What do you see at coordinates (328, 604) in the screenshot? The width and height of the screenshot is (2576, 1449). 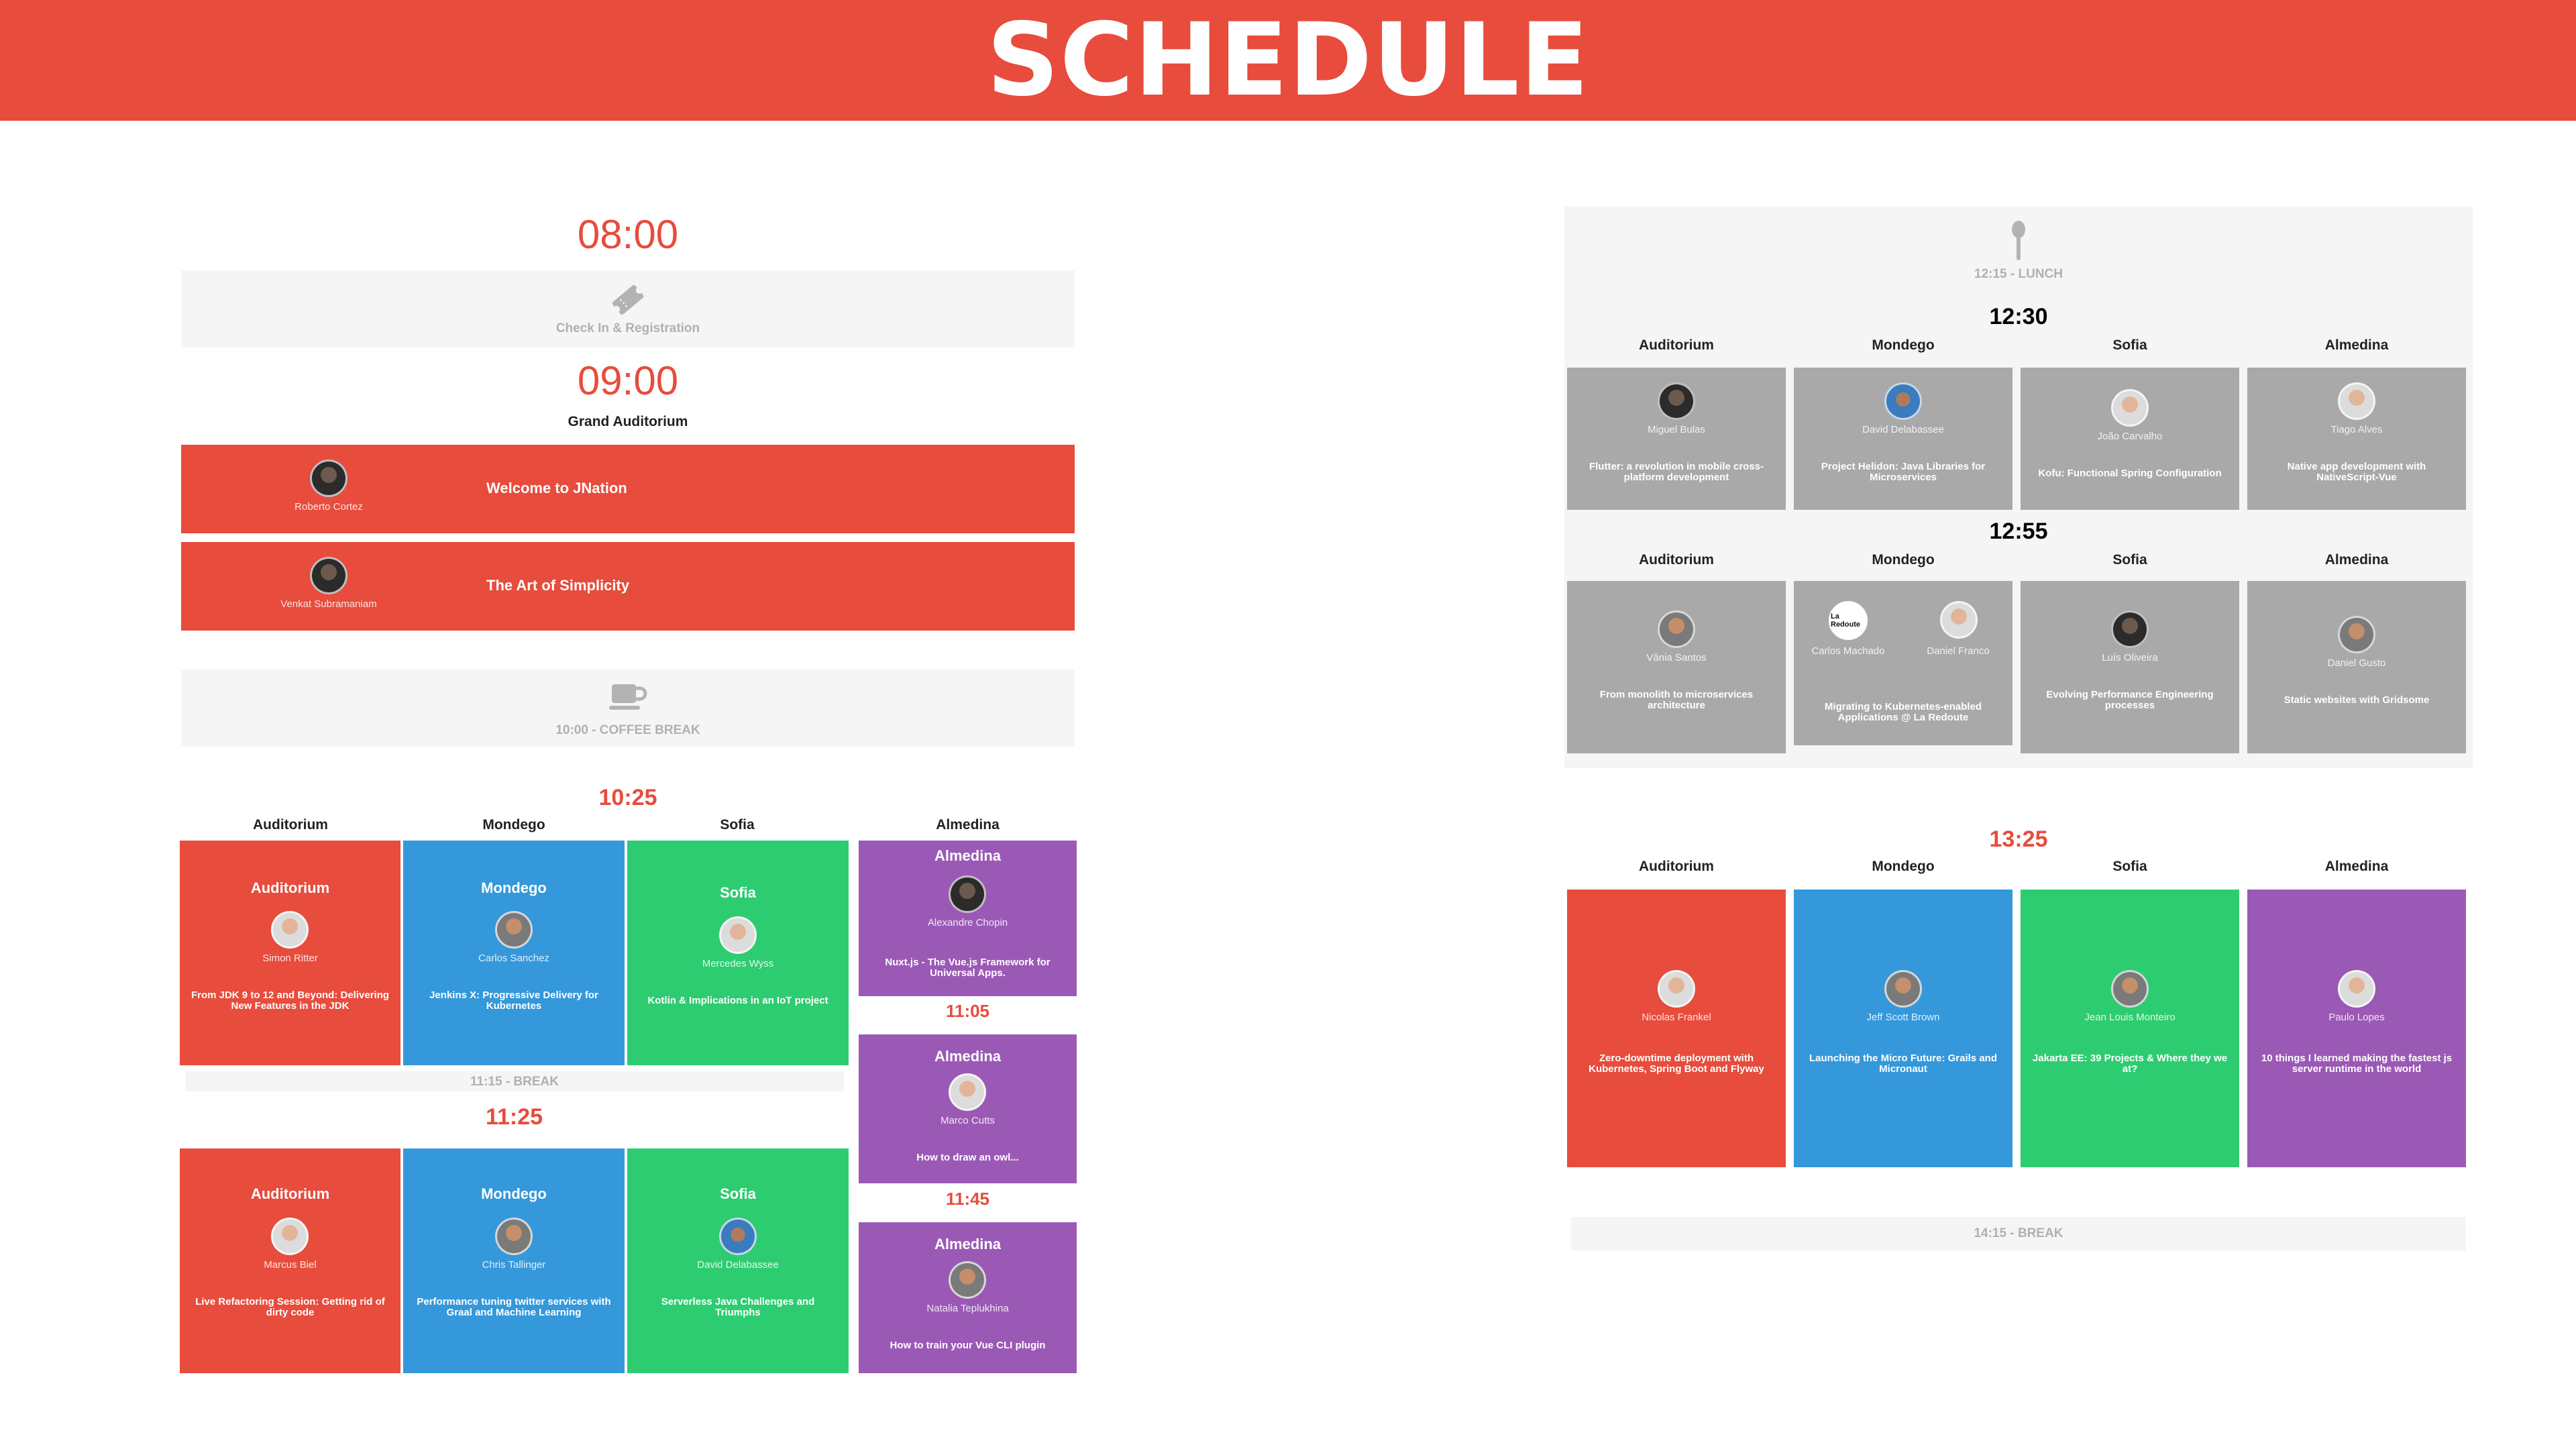 I see `speaker-name: Venkat Subramaniam` at bounding box center [328, 604].